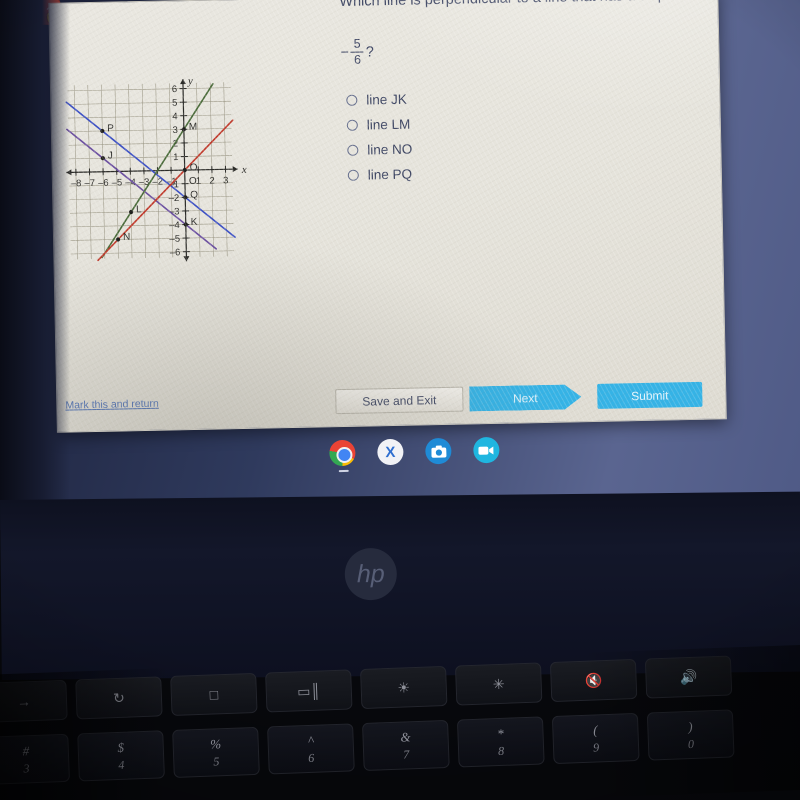 This screenshot has height=800, width=800. Describe the element at coordinates (212, 181) in the screenshot. I see `x-tick-label: 2` at that location.